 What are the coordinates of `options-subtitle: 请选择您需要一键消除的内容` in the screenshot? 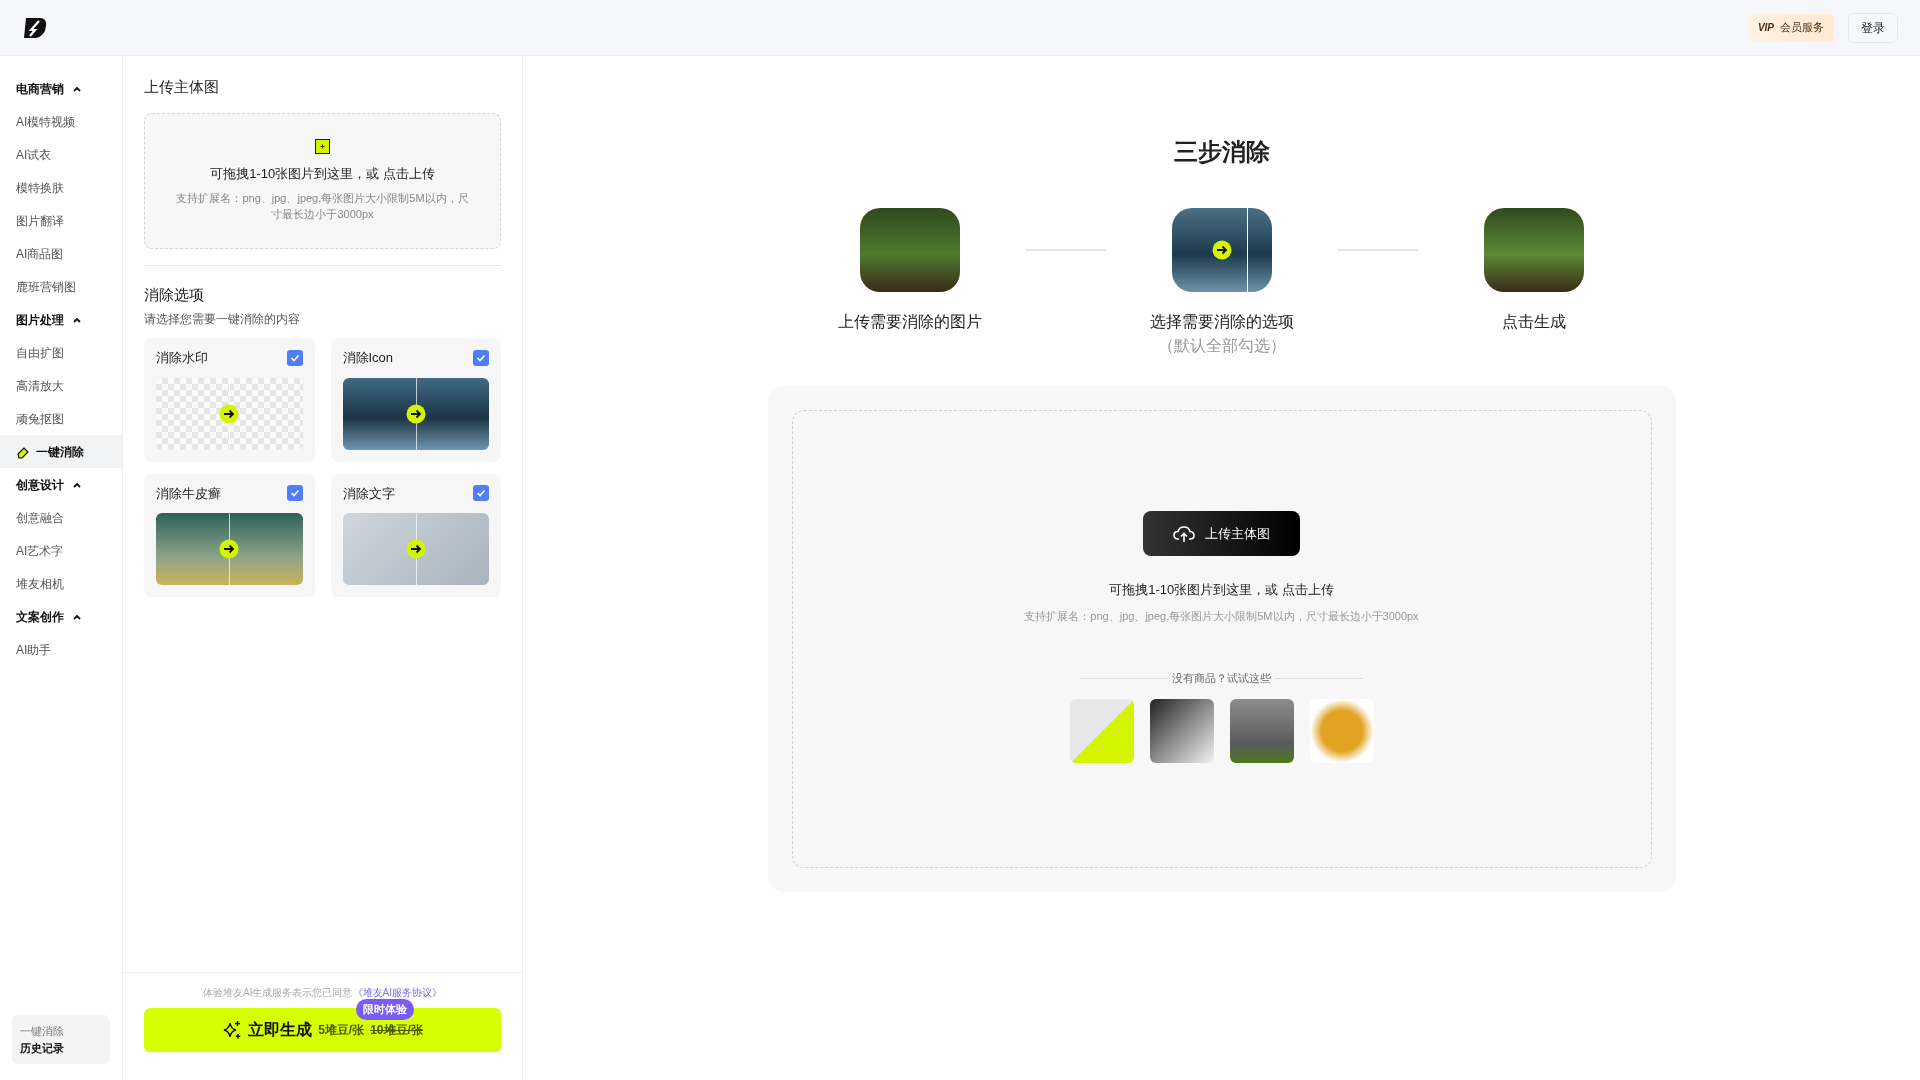 It's located at (222, 319).